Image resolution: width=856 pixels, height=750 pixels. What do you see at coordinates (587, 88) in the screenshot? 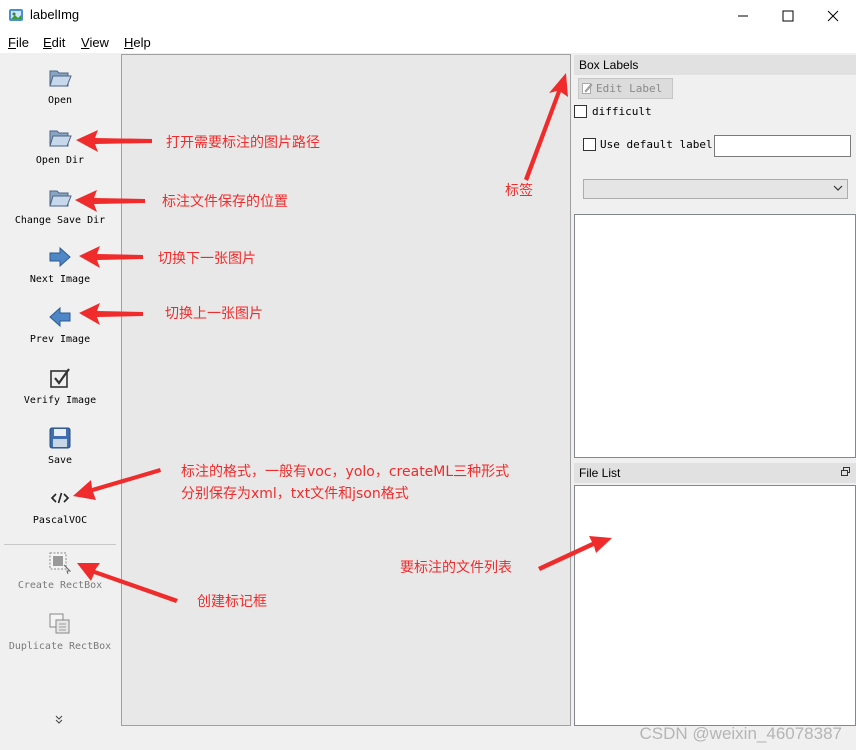
I see `pencil-icon` at bounding box center [587, 88].